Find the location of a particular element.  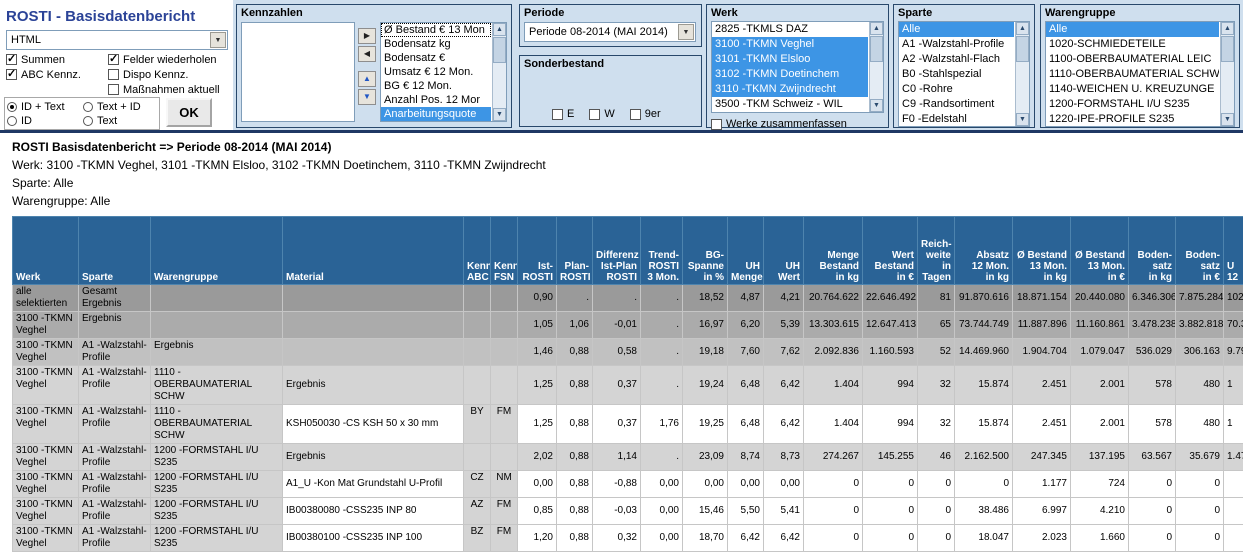

list-option: 1220-IPE-PROFILE S235 is located at coordinates (1132, 119).